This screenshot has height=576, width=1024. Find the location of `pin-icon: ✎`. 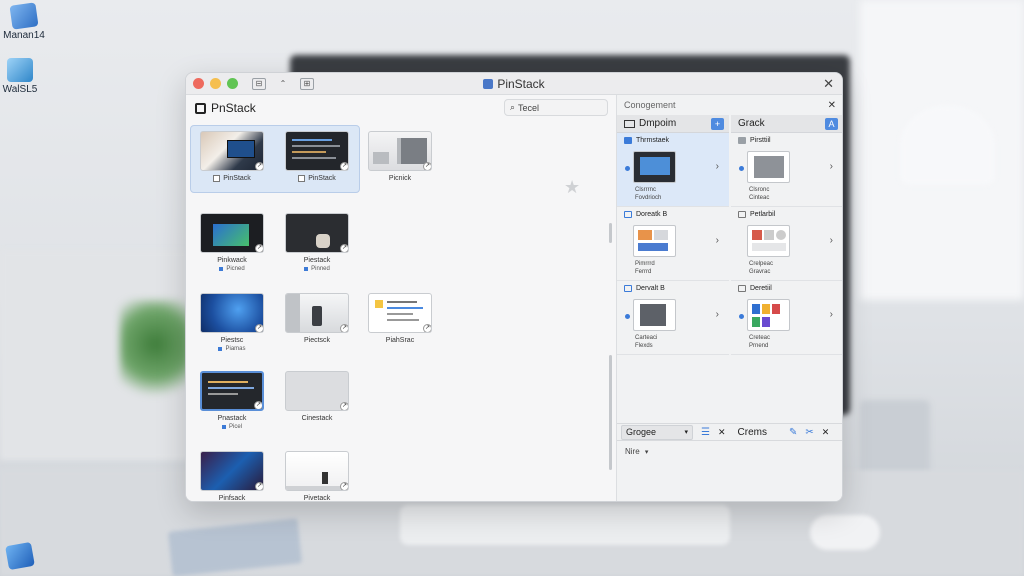

pin-icon: ✎ is located at coordinates (793, 432).